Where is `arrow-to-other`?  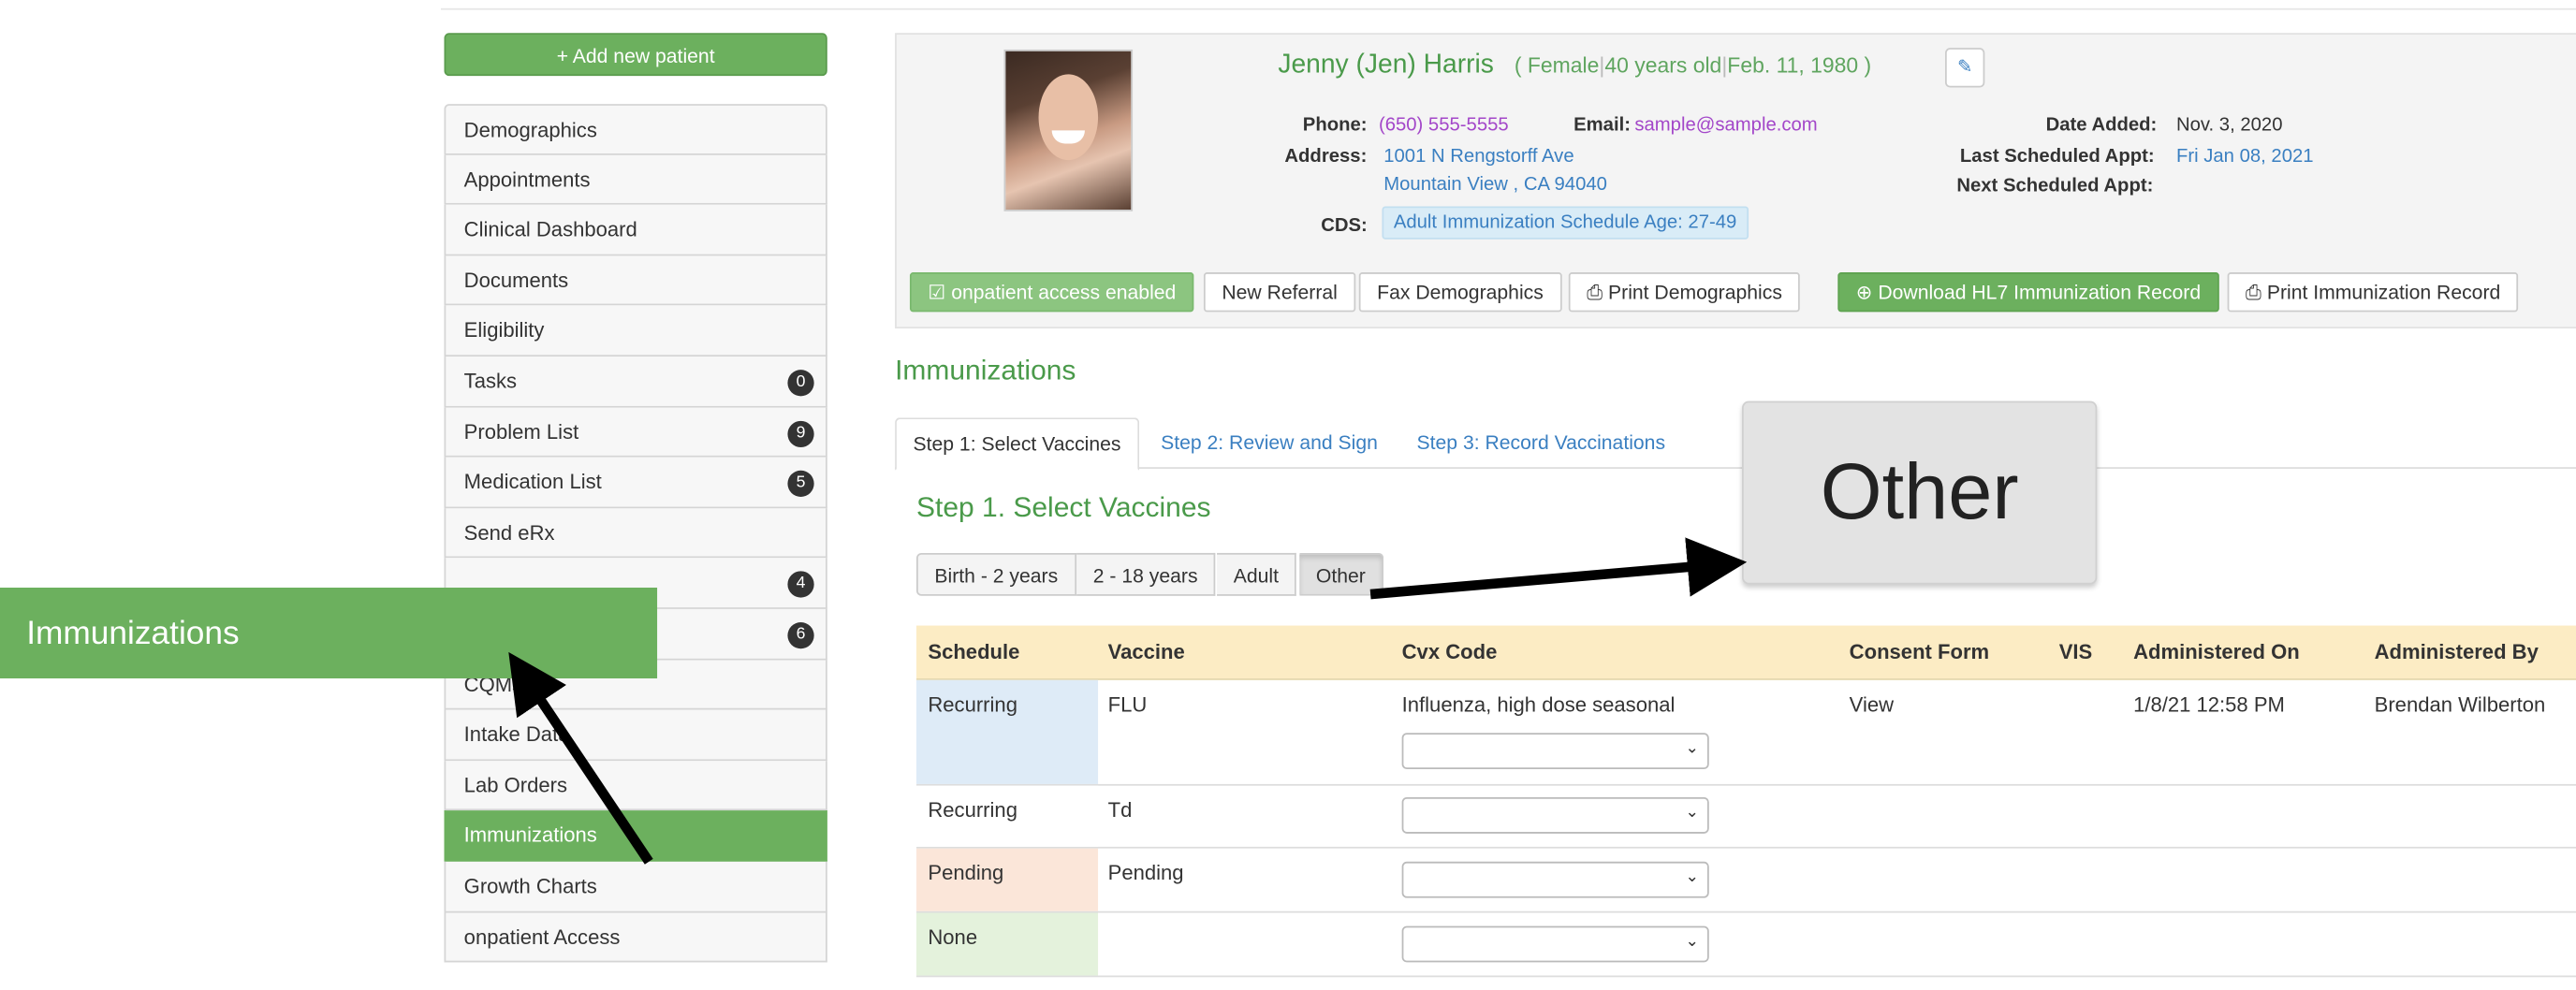
arrow-to-other is located at coordinates (1558, 568).